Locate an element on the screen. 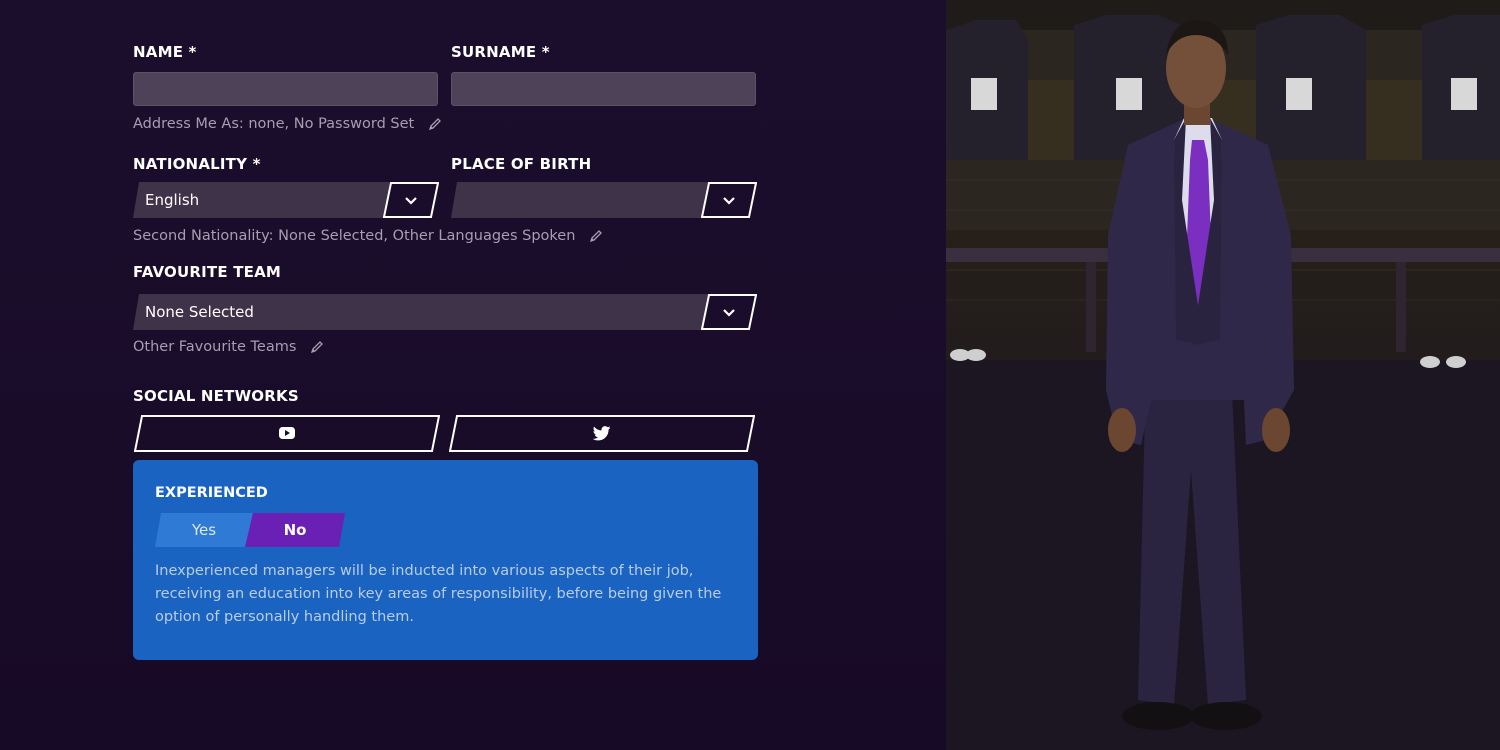  favourite-team-dropdown: None Selected is located at coordinates (445, 312).